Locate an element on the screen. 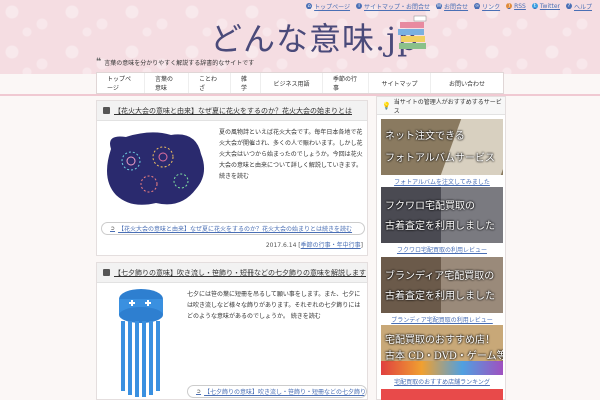 Image resolution: width=600 pixels, height=400 pixels. article-title: 【七夕飾りの意味】吹き流し・笹飾り・短冊などの七夕飾りの意味を解説します is located at coordinates (232, 273).